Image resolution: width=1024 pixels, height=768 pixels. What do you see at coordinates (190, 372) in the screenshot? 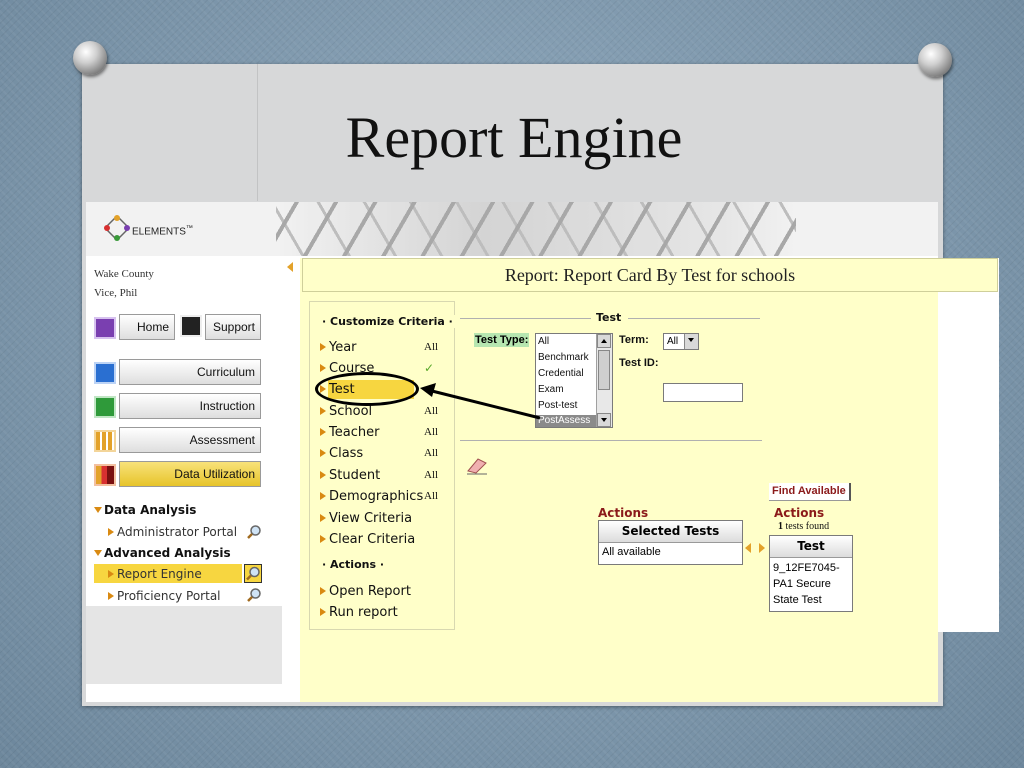
I see `curriculum-button: Curriculum` at bounding box center [190, 372].